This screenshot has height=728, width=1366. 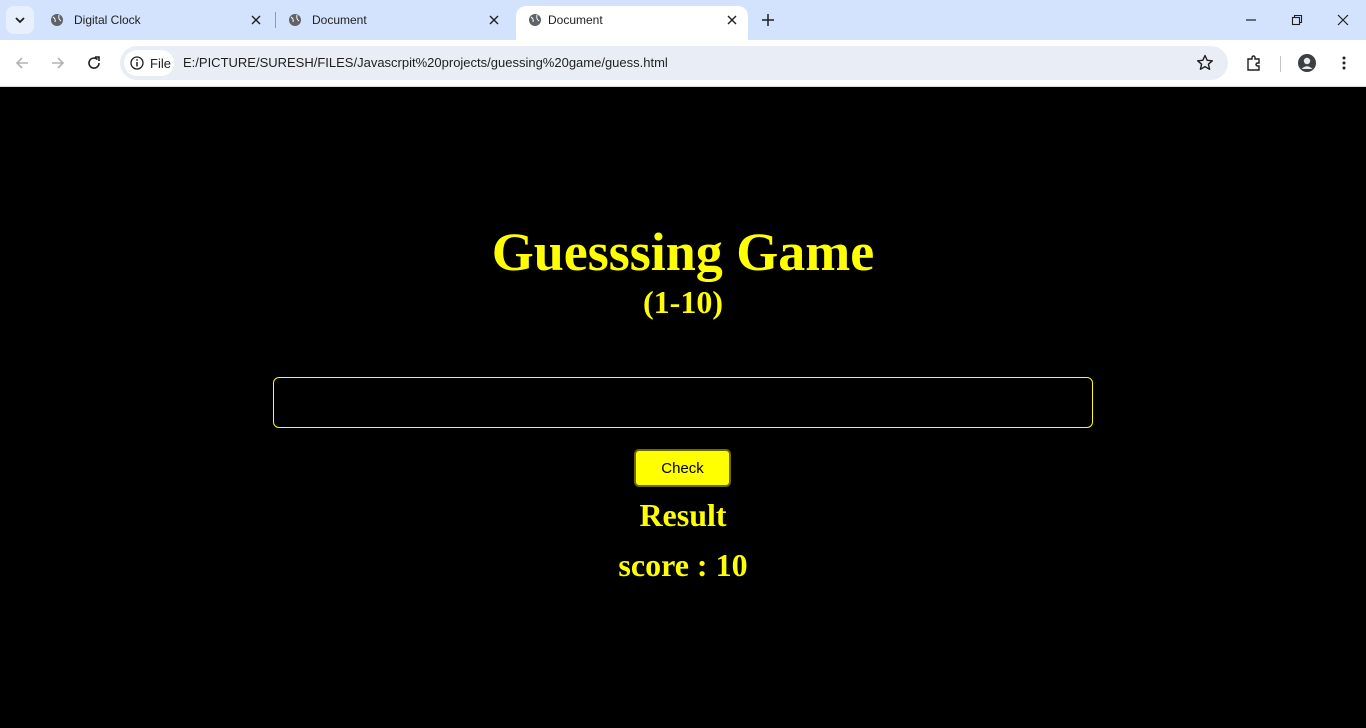 I want to click on new-tab-button, so click(x=768, y=20).